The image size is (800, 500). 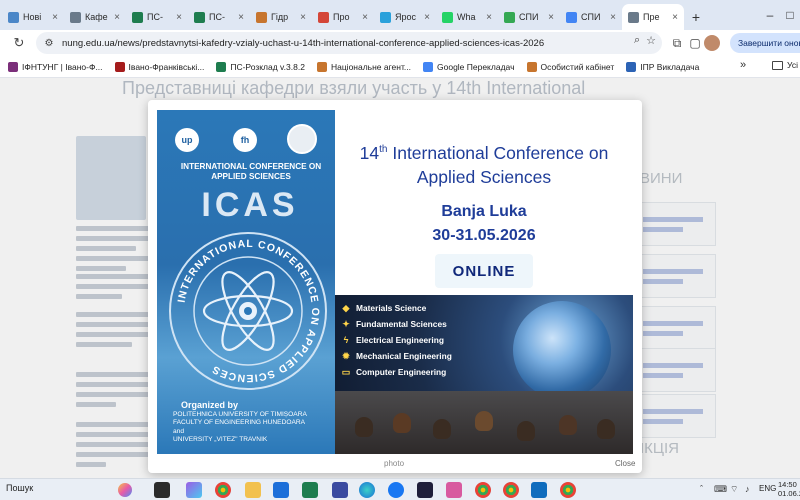 I want to click on minimize-icon: –, so click(x=770, y=15).